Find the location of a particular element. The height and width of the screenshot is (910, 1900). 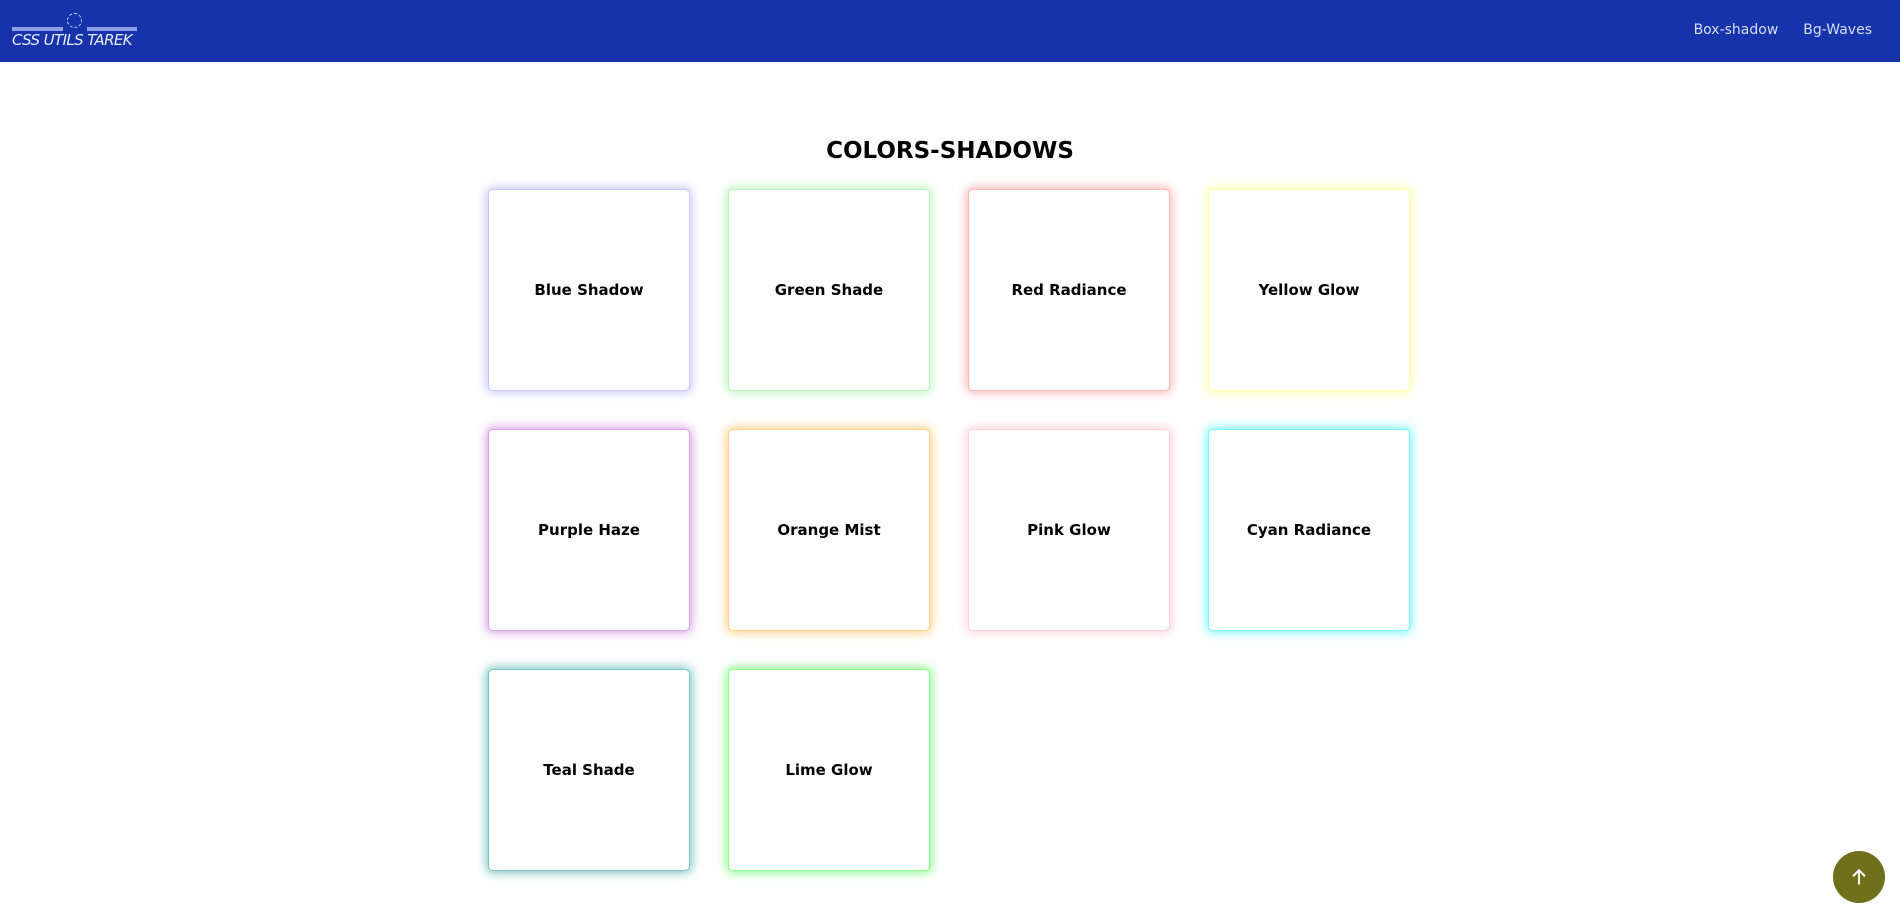

card-label: Green Shade is located at coordinates (829, 290).